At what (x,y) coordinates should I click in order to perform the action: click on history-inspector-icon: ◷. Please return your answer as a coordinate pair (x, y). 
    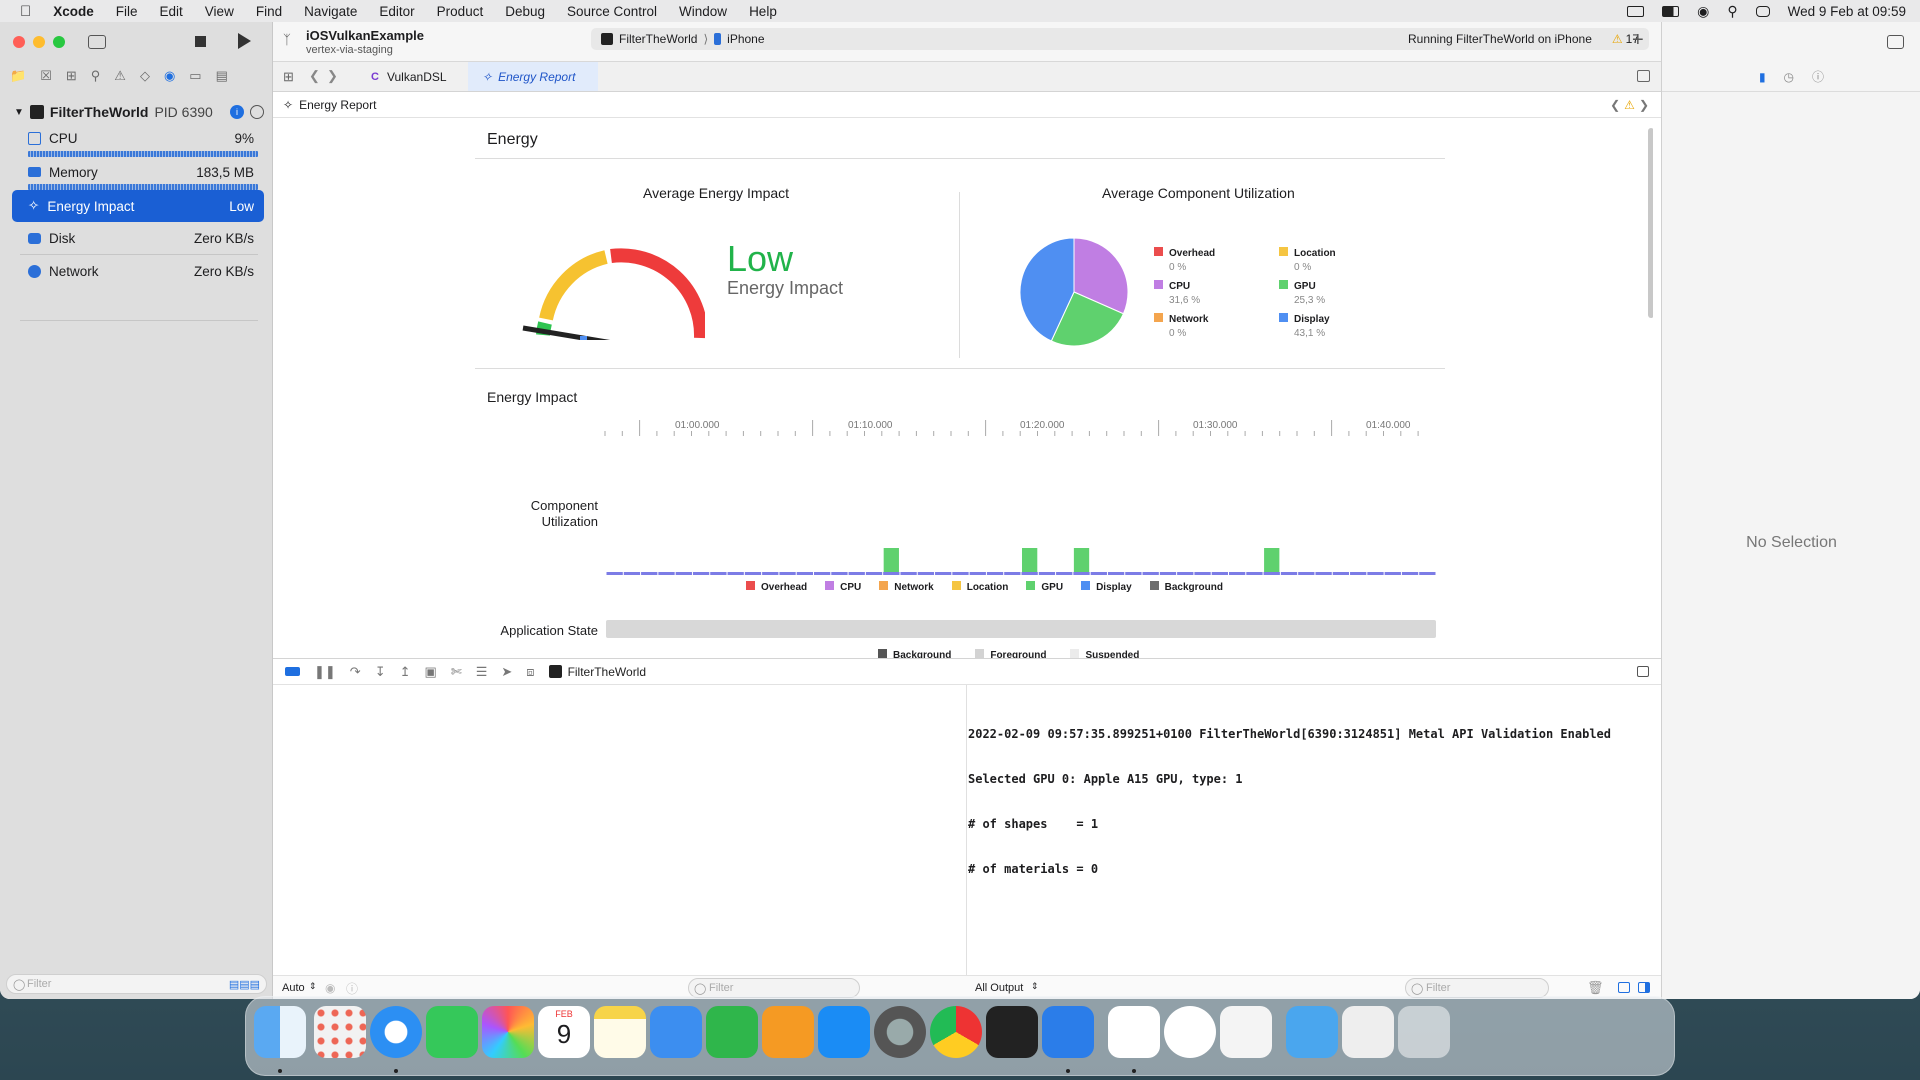
    Looking at the image, I should click on (1789, 77).